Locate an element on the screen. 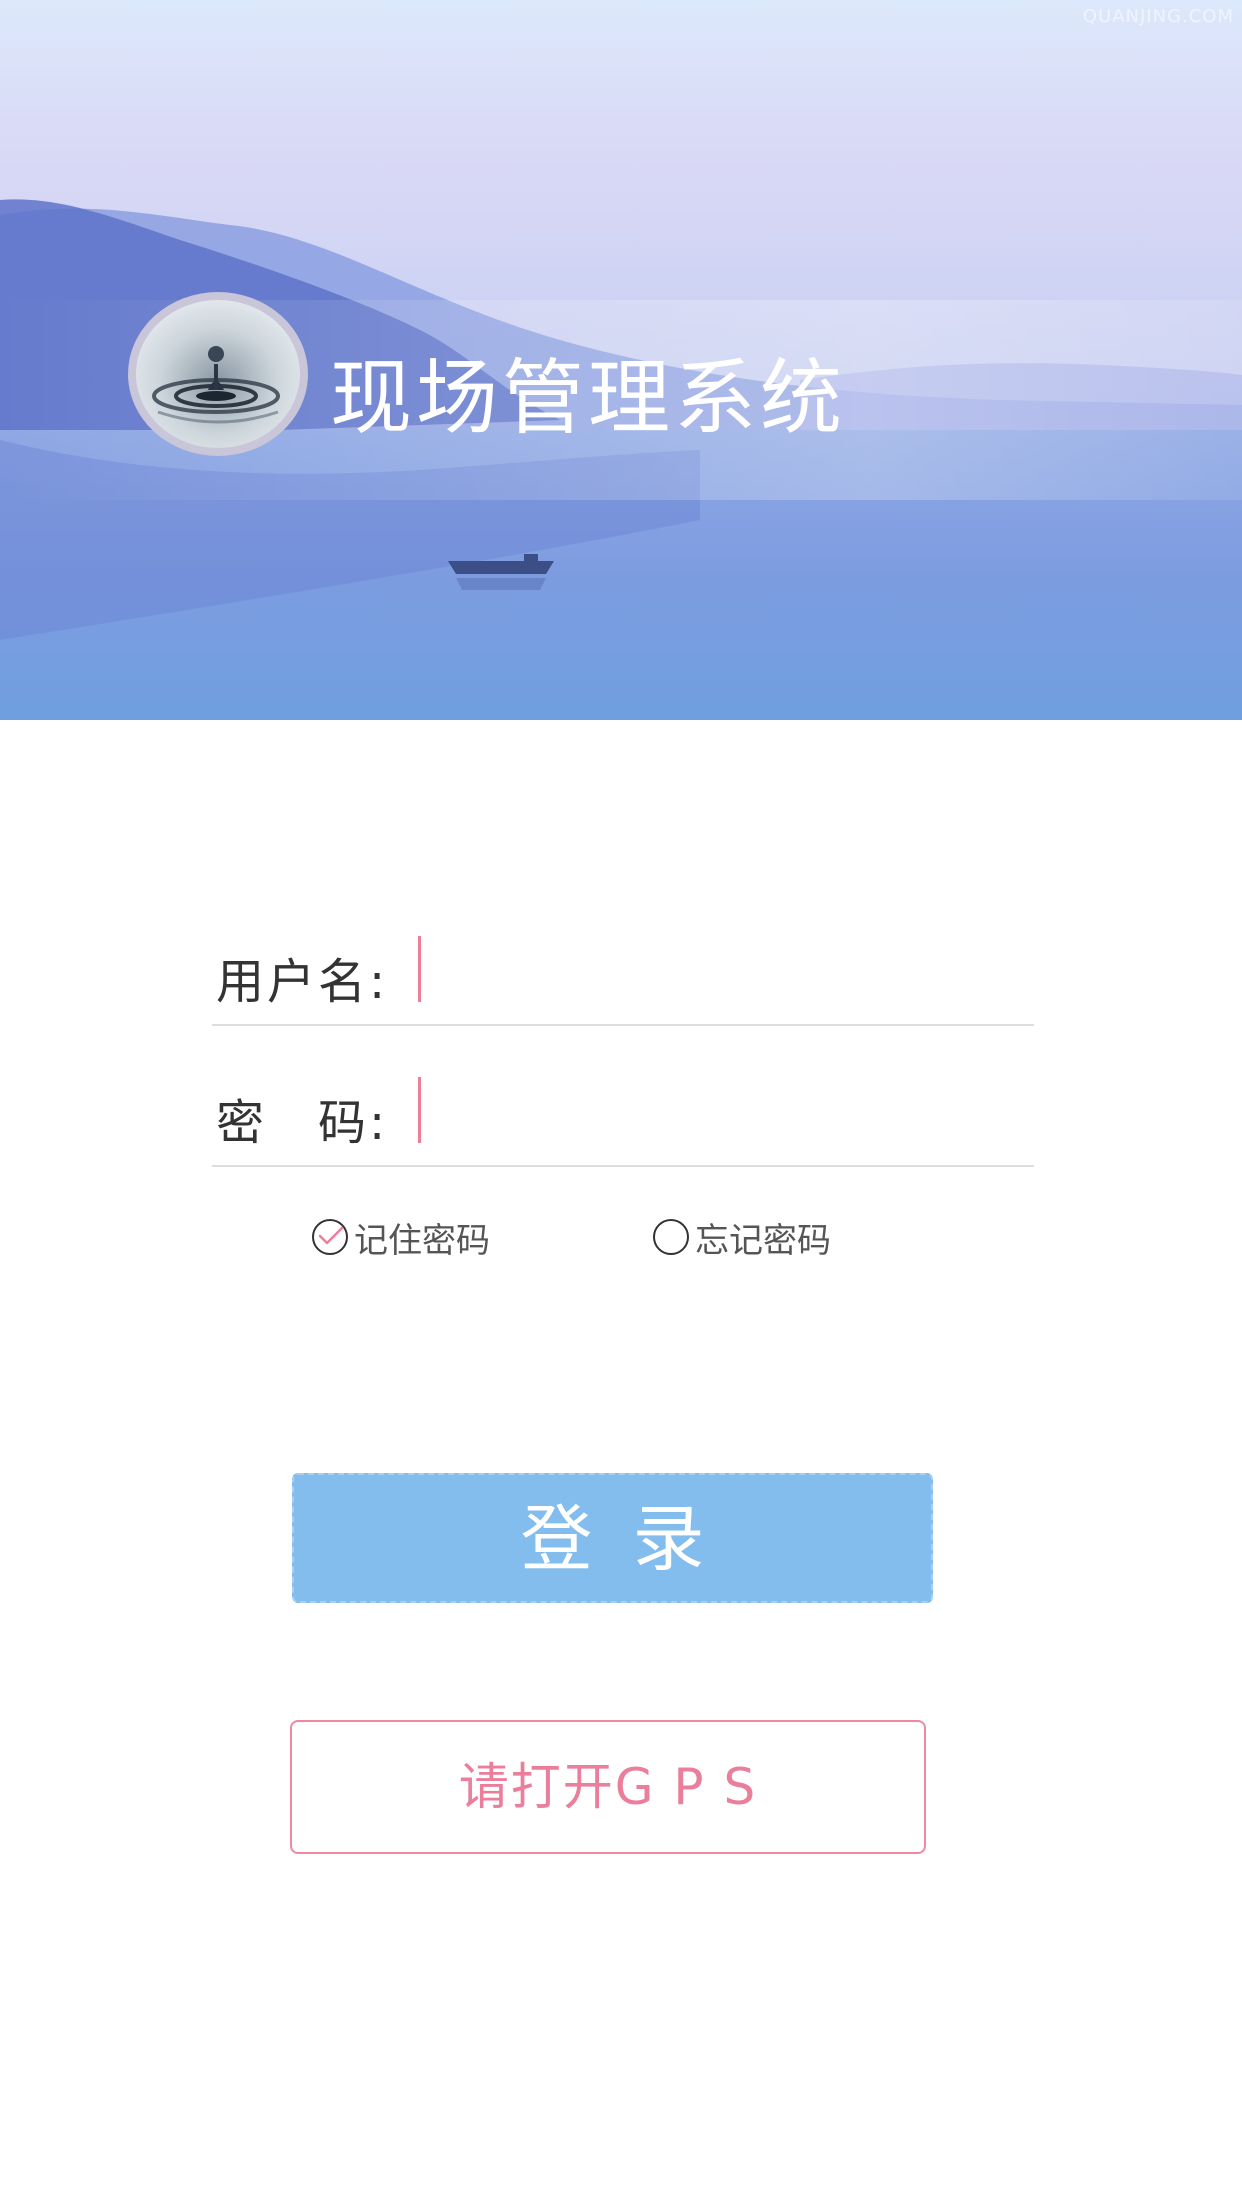  forgot-radio-icon is located at coordinates (671, 1237).